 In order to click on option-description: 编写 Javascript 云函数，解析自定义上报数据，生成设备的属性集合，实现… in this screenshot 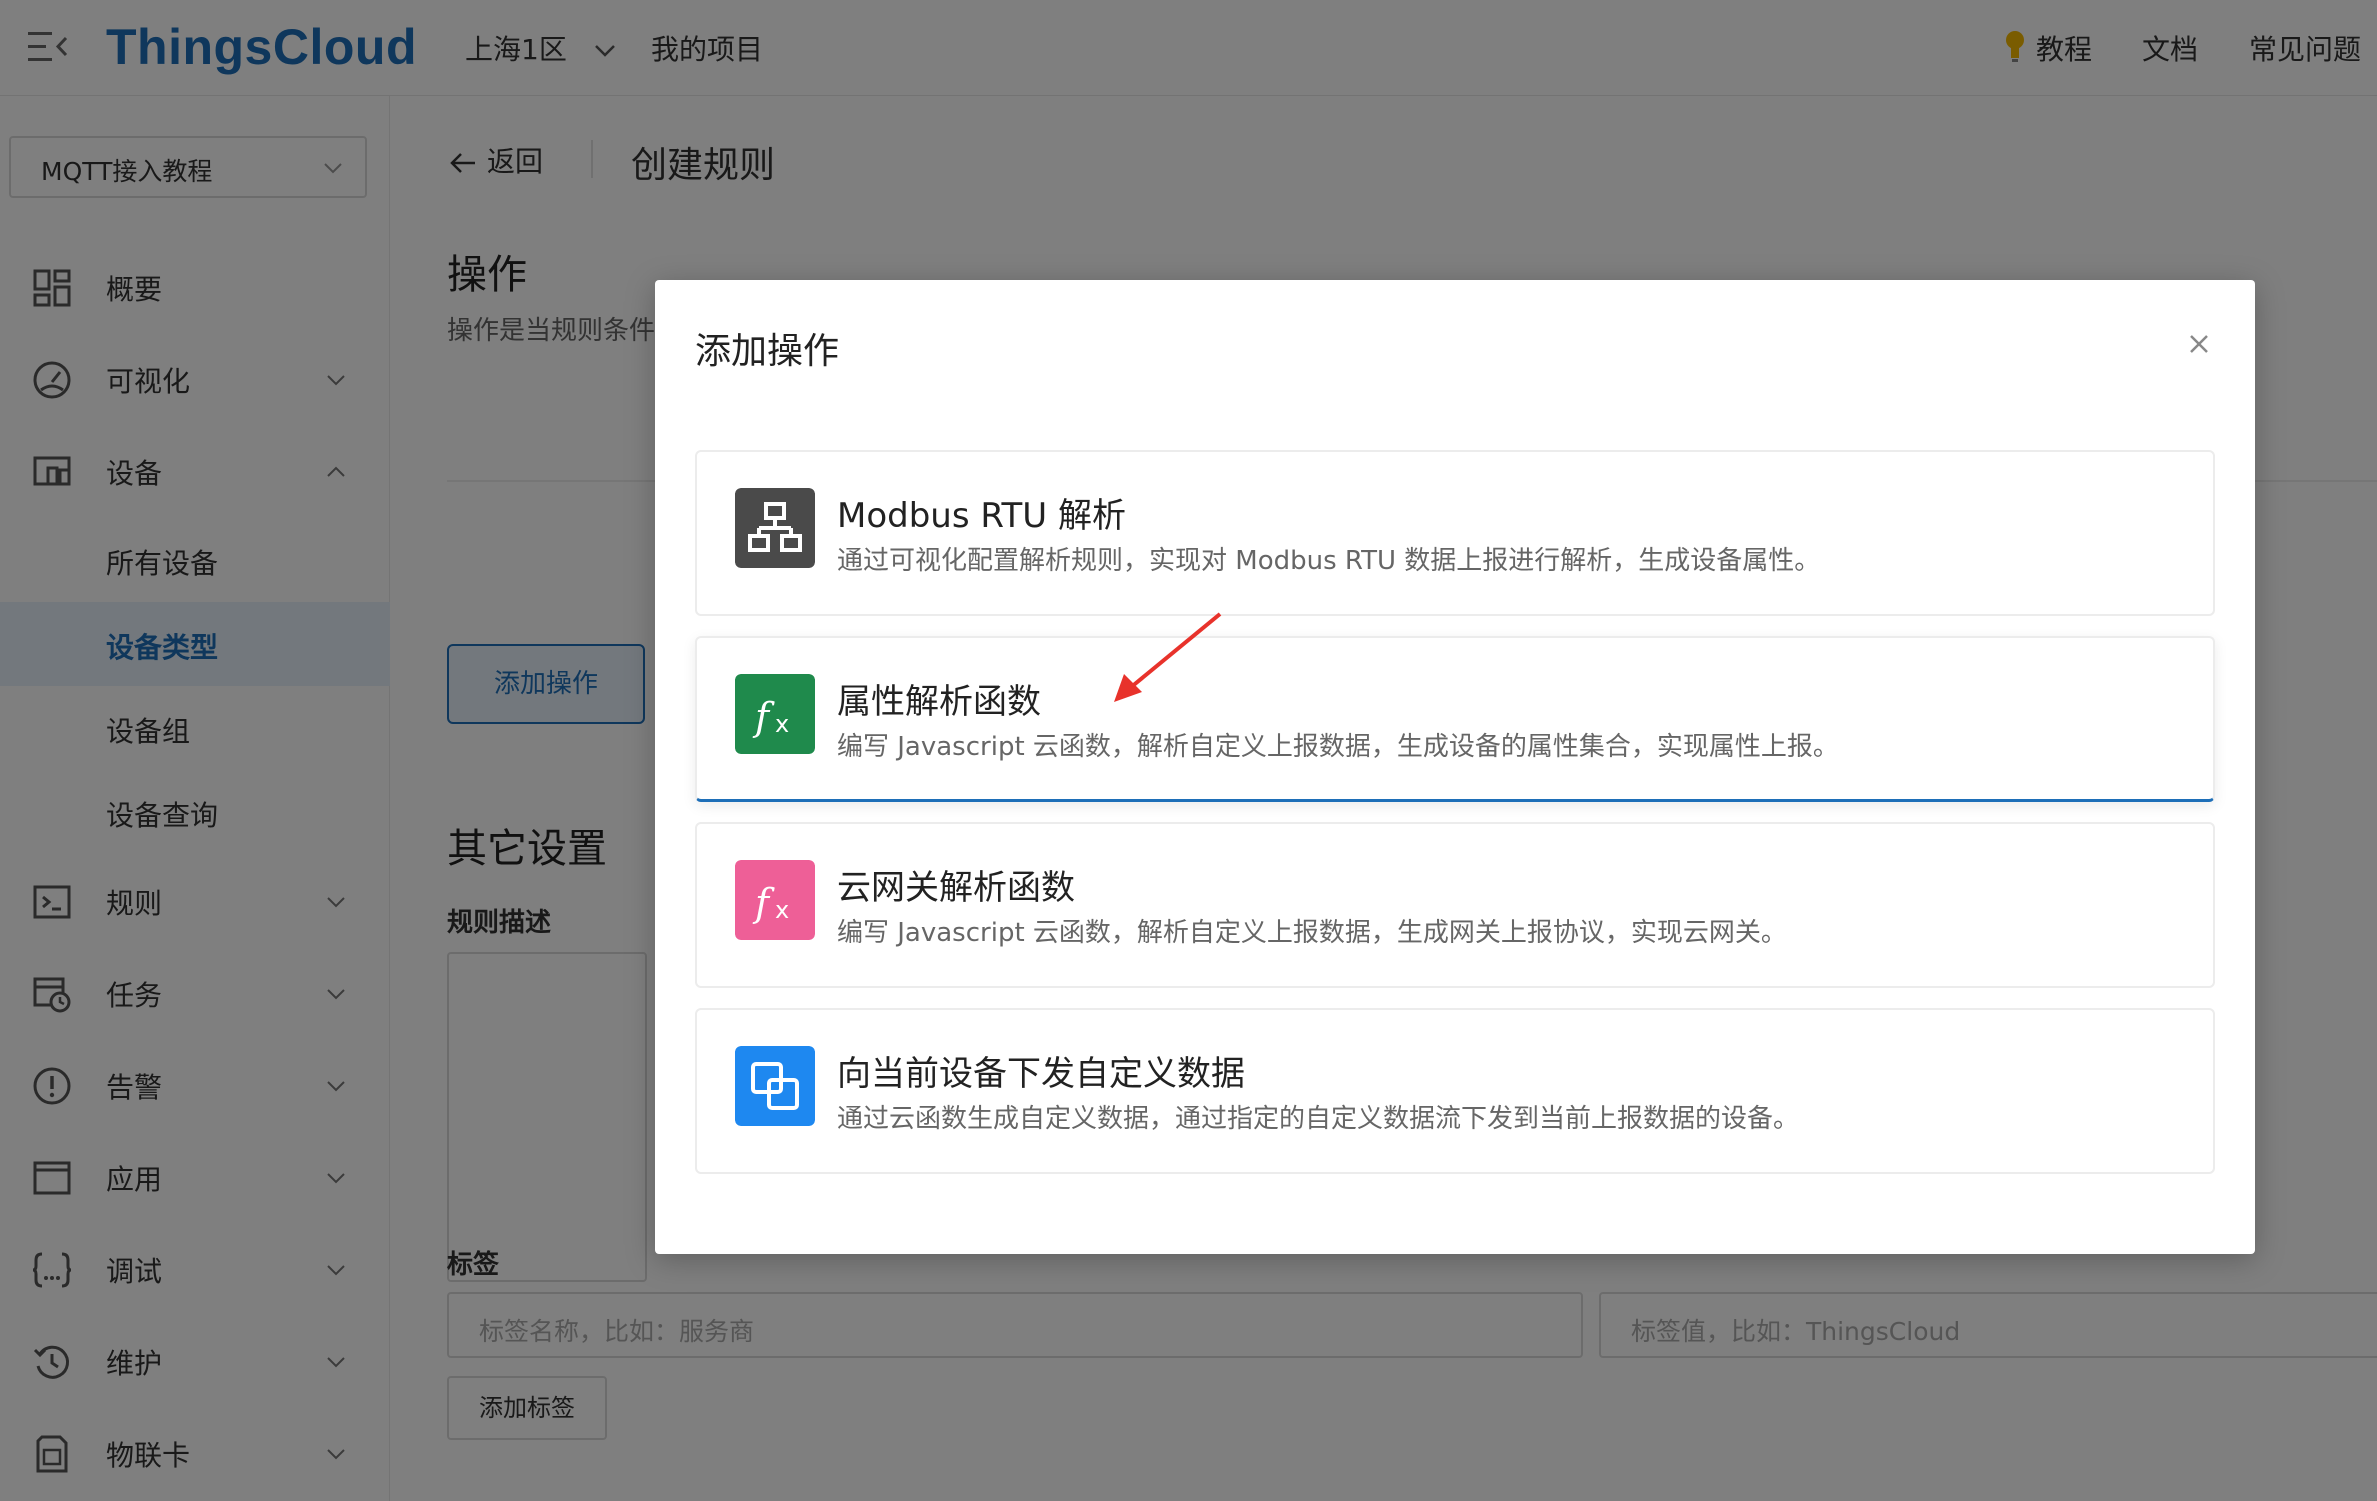, I will do `click(1338, 747)`.